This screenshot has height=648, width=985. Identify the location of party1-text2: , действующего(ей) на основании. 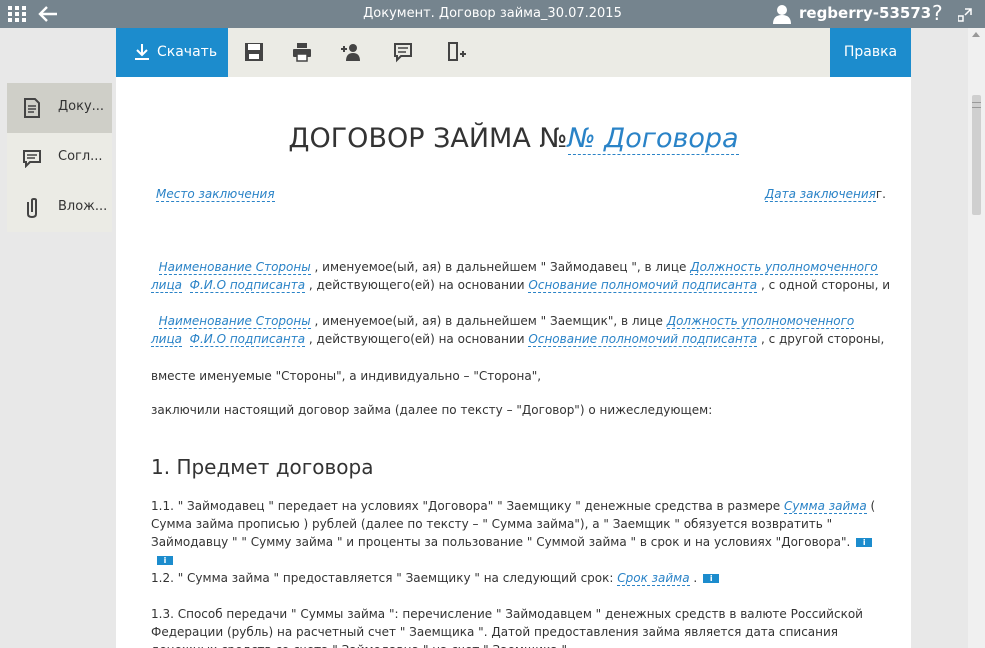
(417, 285).